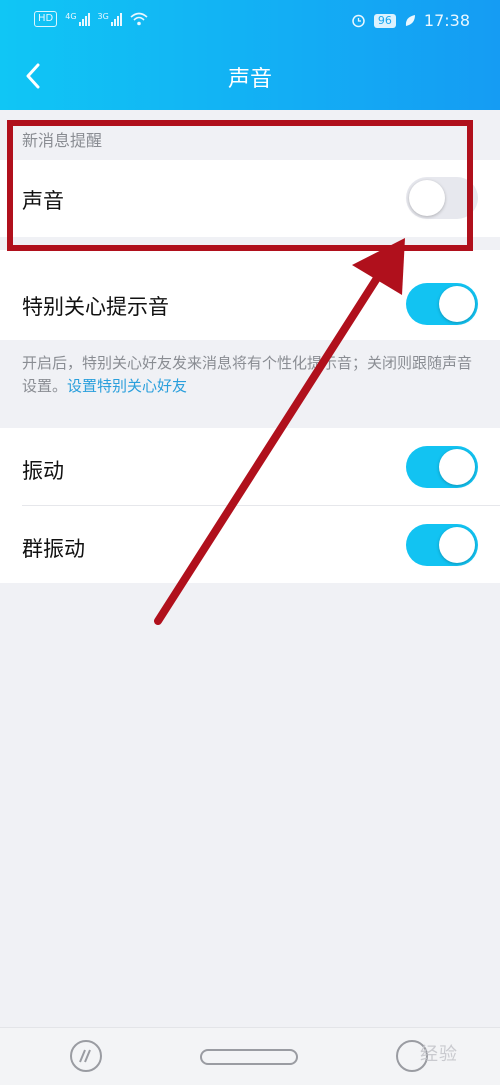  I want to click on row-divider, so click(261, 505).